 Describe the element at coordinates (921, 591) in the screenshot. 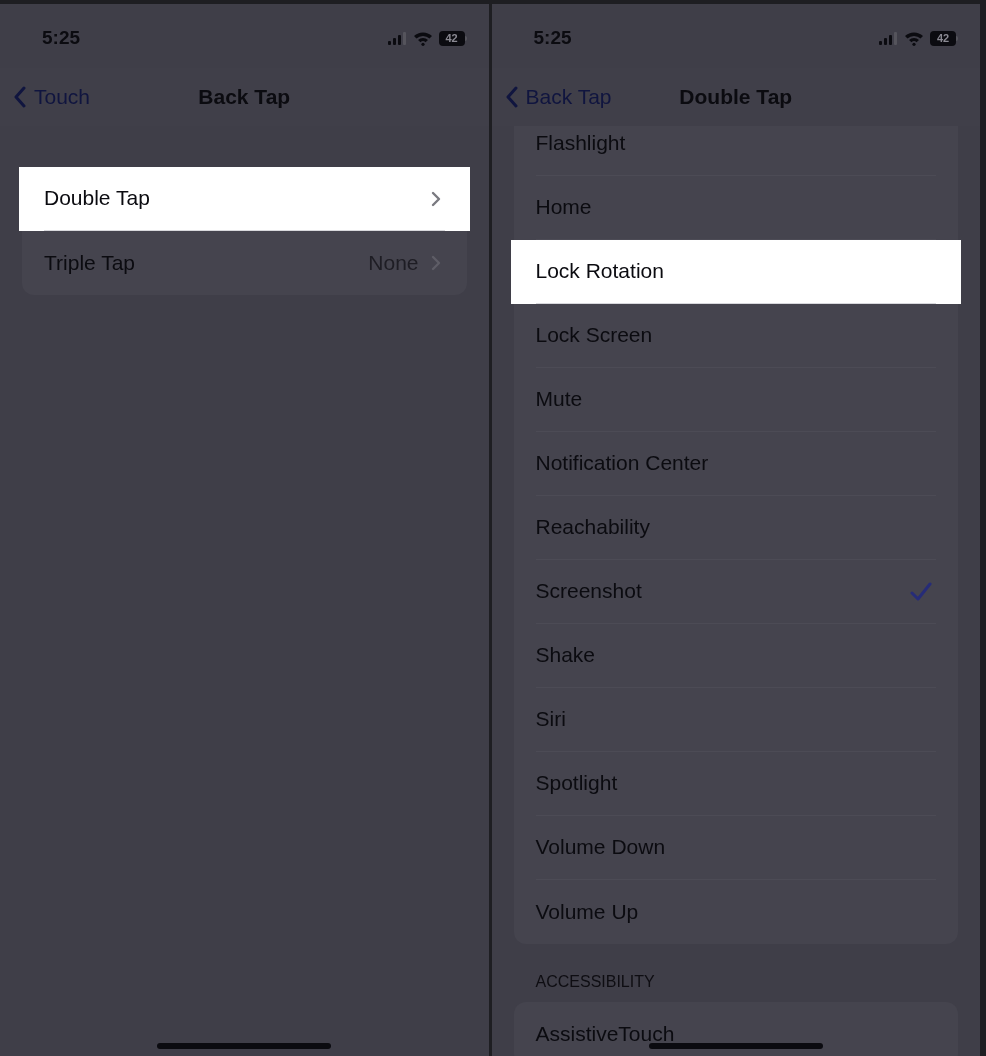

I see `checkmark-icon` at that location.